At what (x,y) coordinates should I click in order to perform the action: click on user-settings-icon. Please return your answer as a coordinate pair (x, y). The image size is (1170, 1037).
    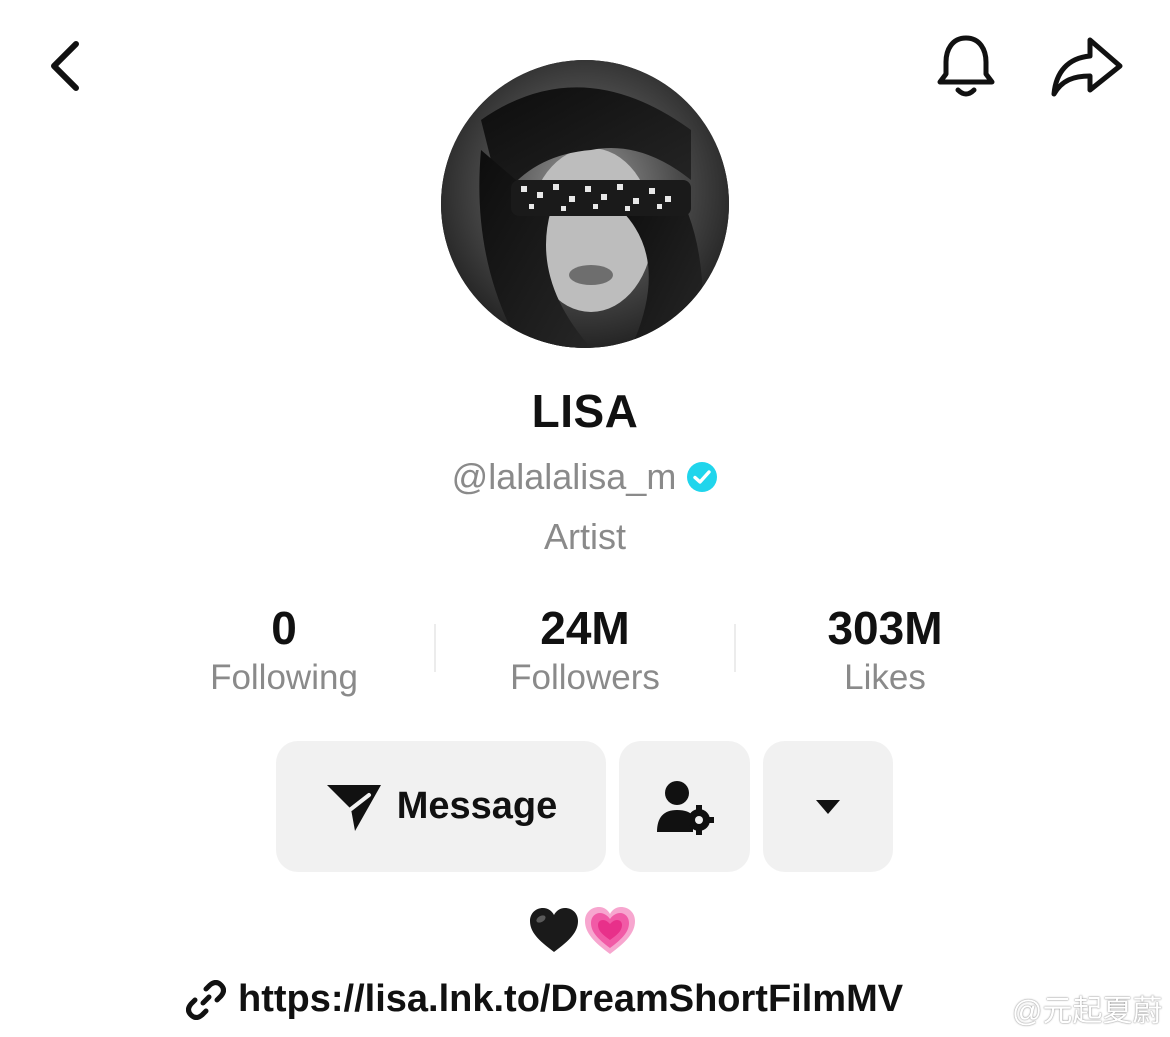
    Looking at the image, I should click on (685, 807).